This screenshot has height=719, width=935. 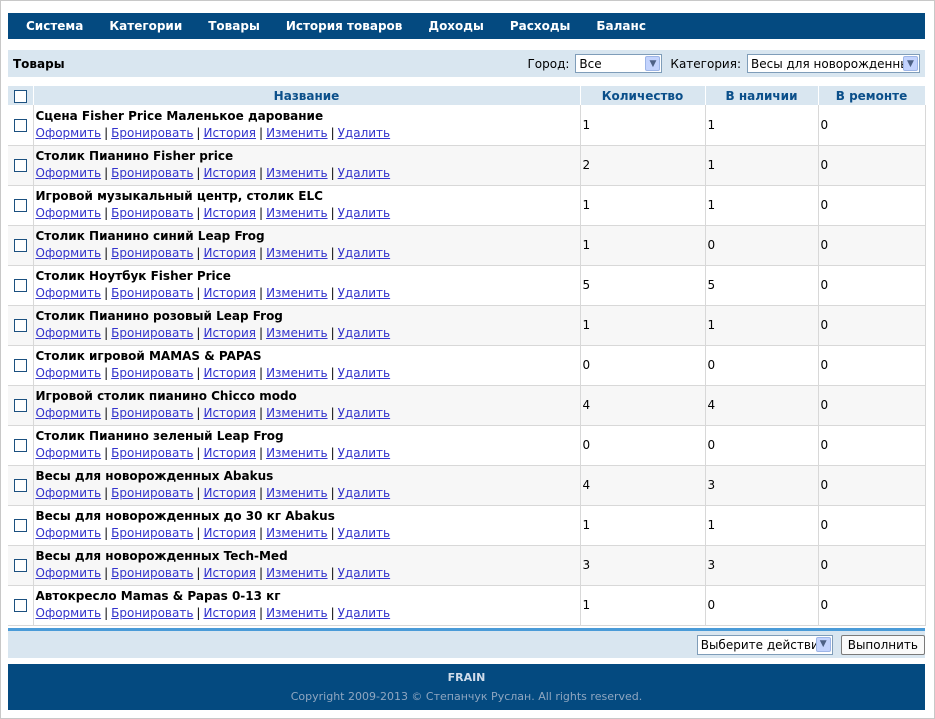 I want to click on nav-item-expenses: Расходы, so click(x=540, y=26).